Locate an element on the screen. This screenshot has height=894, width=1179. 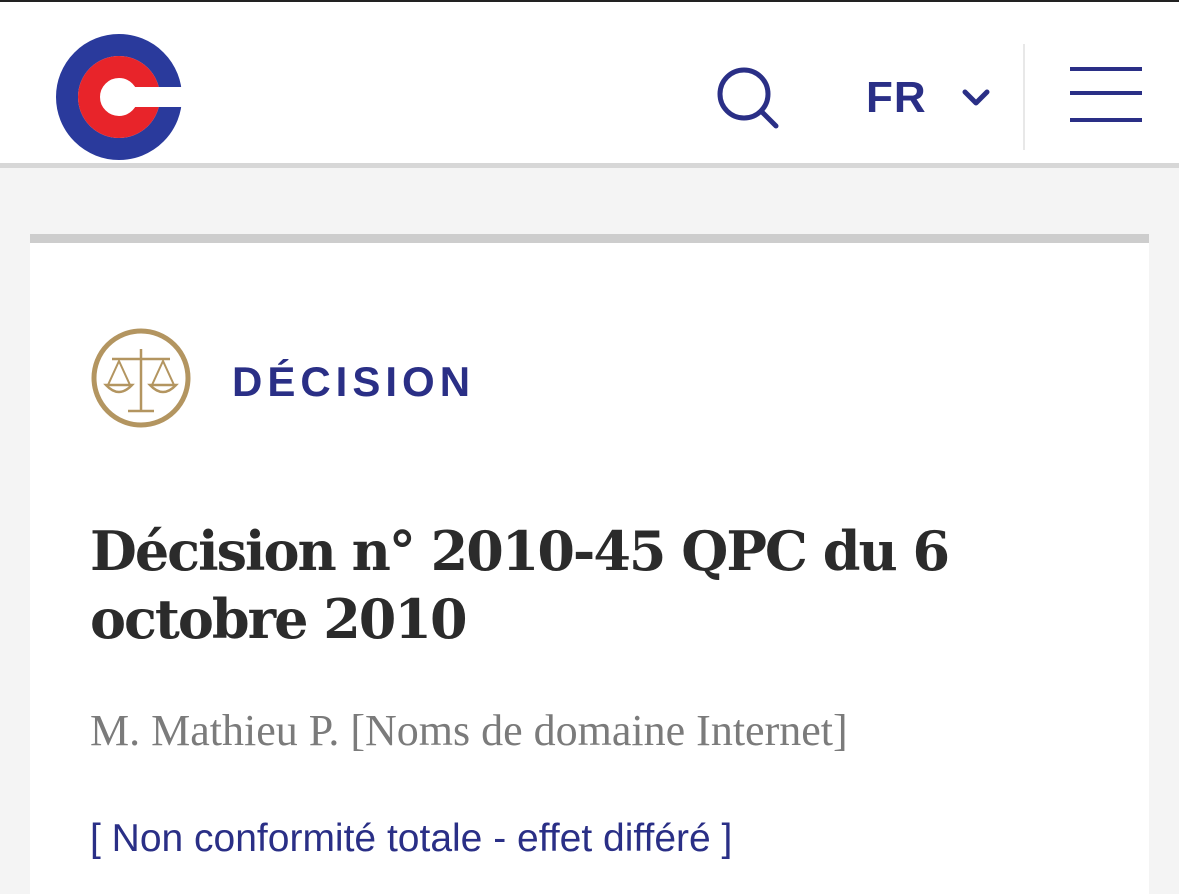
chevron-down-icon is located at coordinates (976, 97).